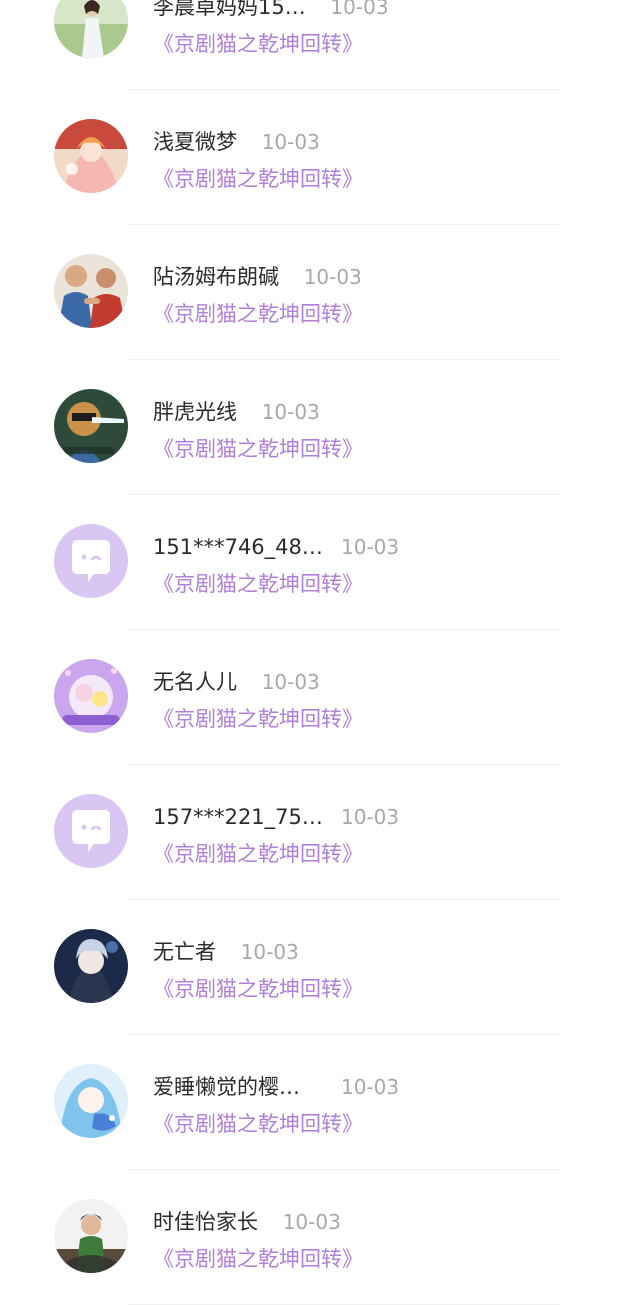 The height and width of the screenshot is (1305, 640). I want to click on list-item: 爱睡懒觉的樱… 10-03 《京剧猫之乾坤回转》, so click(320, 1102).